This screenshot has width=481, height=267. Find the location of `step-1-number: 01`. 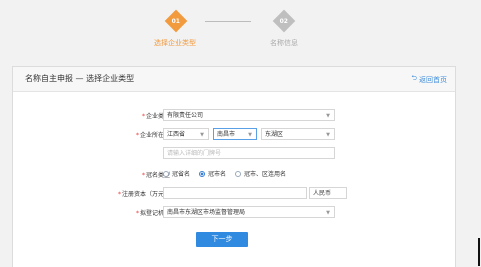

step-1-number: 01 is located at coordinates (176, 21).